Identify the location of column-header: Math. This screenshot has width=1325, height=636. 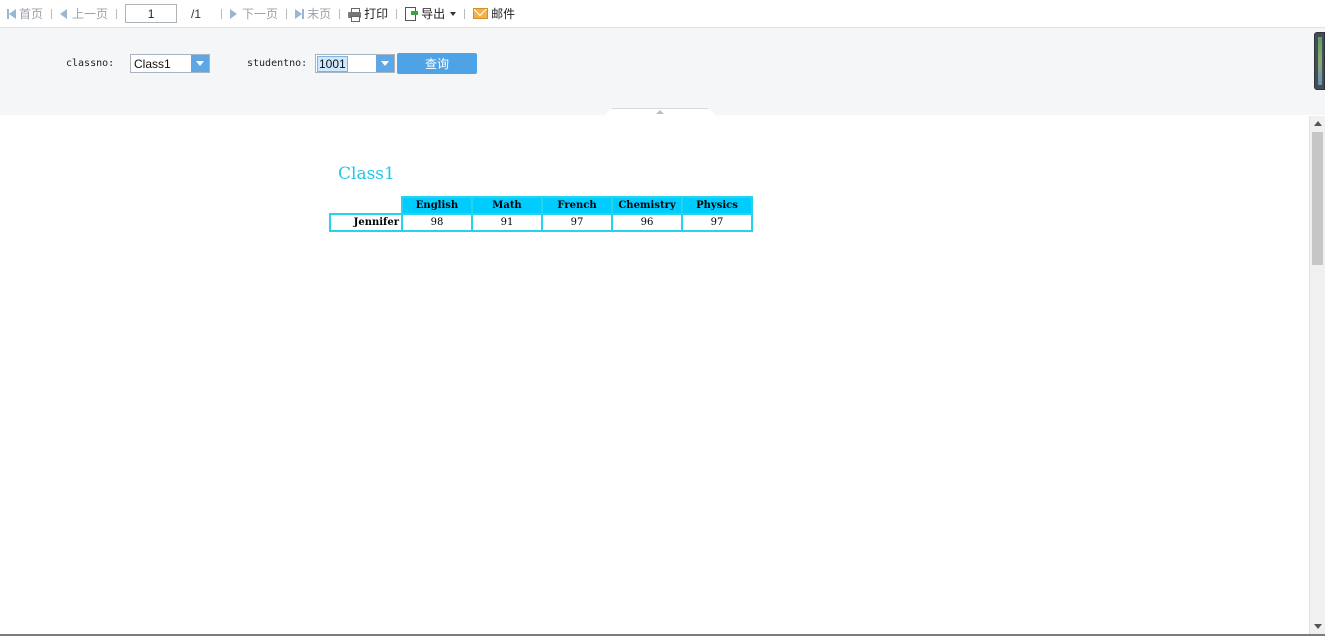
(507, 205).